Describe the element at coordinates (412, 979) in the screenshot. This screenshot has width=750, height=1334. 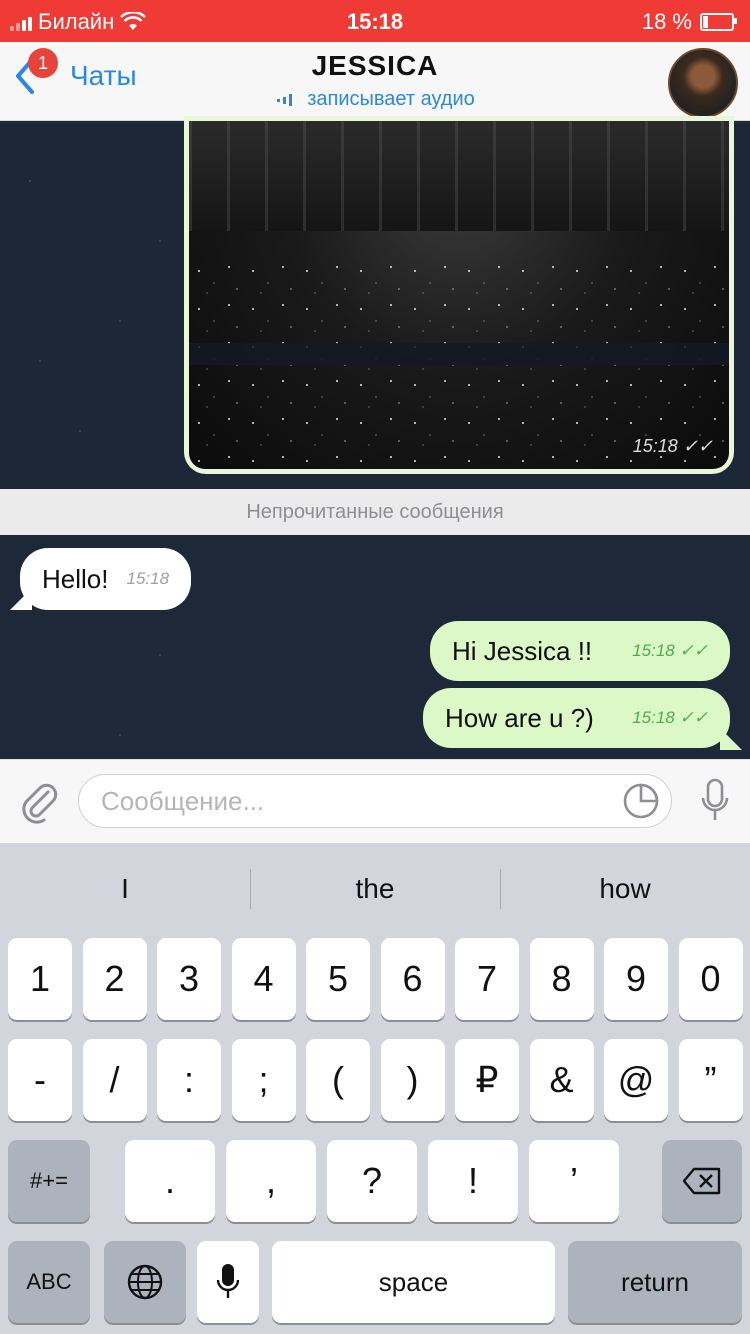
I see `key: 6` at that location.